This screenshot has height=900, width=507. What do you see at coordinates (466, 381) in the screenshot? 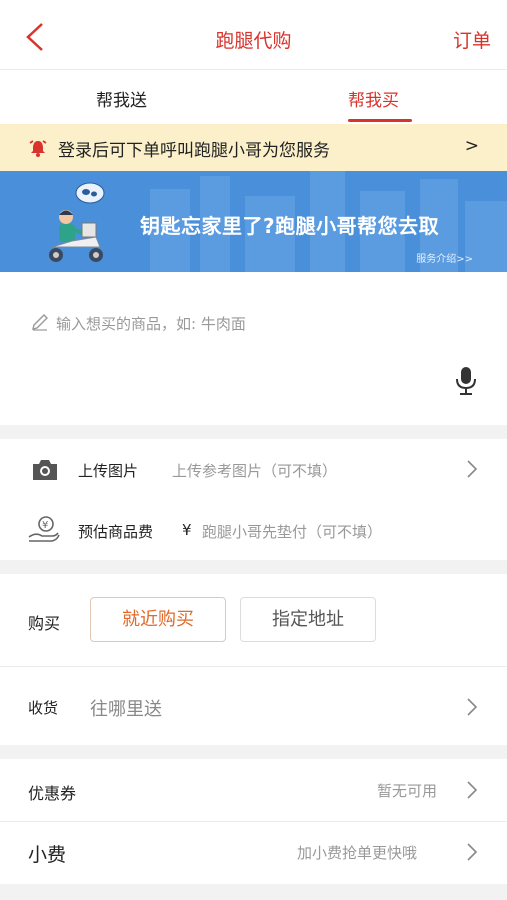
I see `microphone-icon` at bounding box center [466, 381].